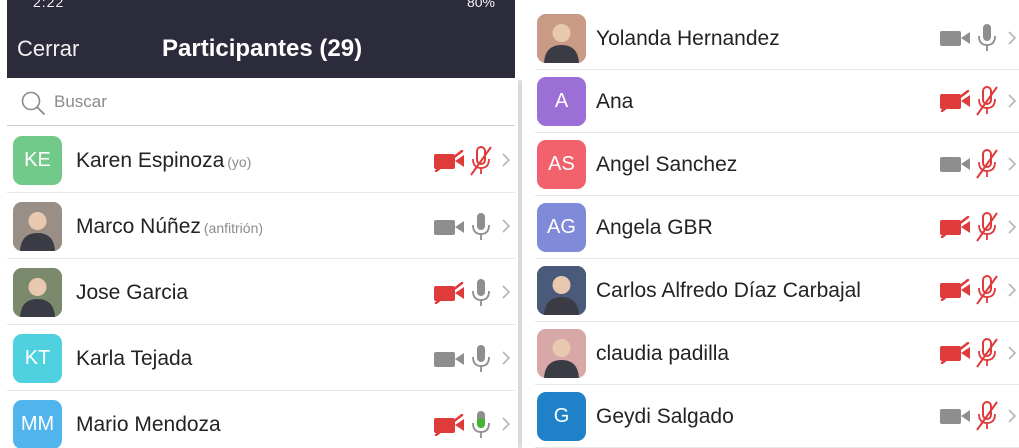 This screenshot has width=1019, height=448. I want to click on participant-role-tag: (yo), so click(239, 162).